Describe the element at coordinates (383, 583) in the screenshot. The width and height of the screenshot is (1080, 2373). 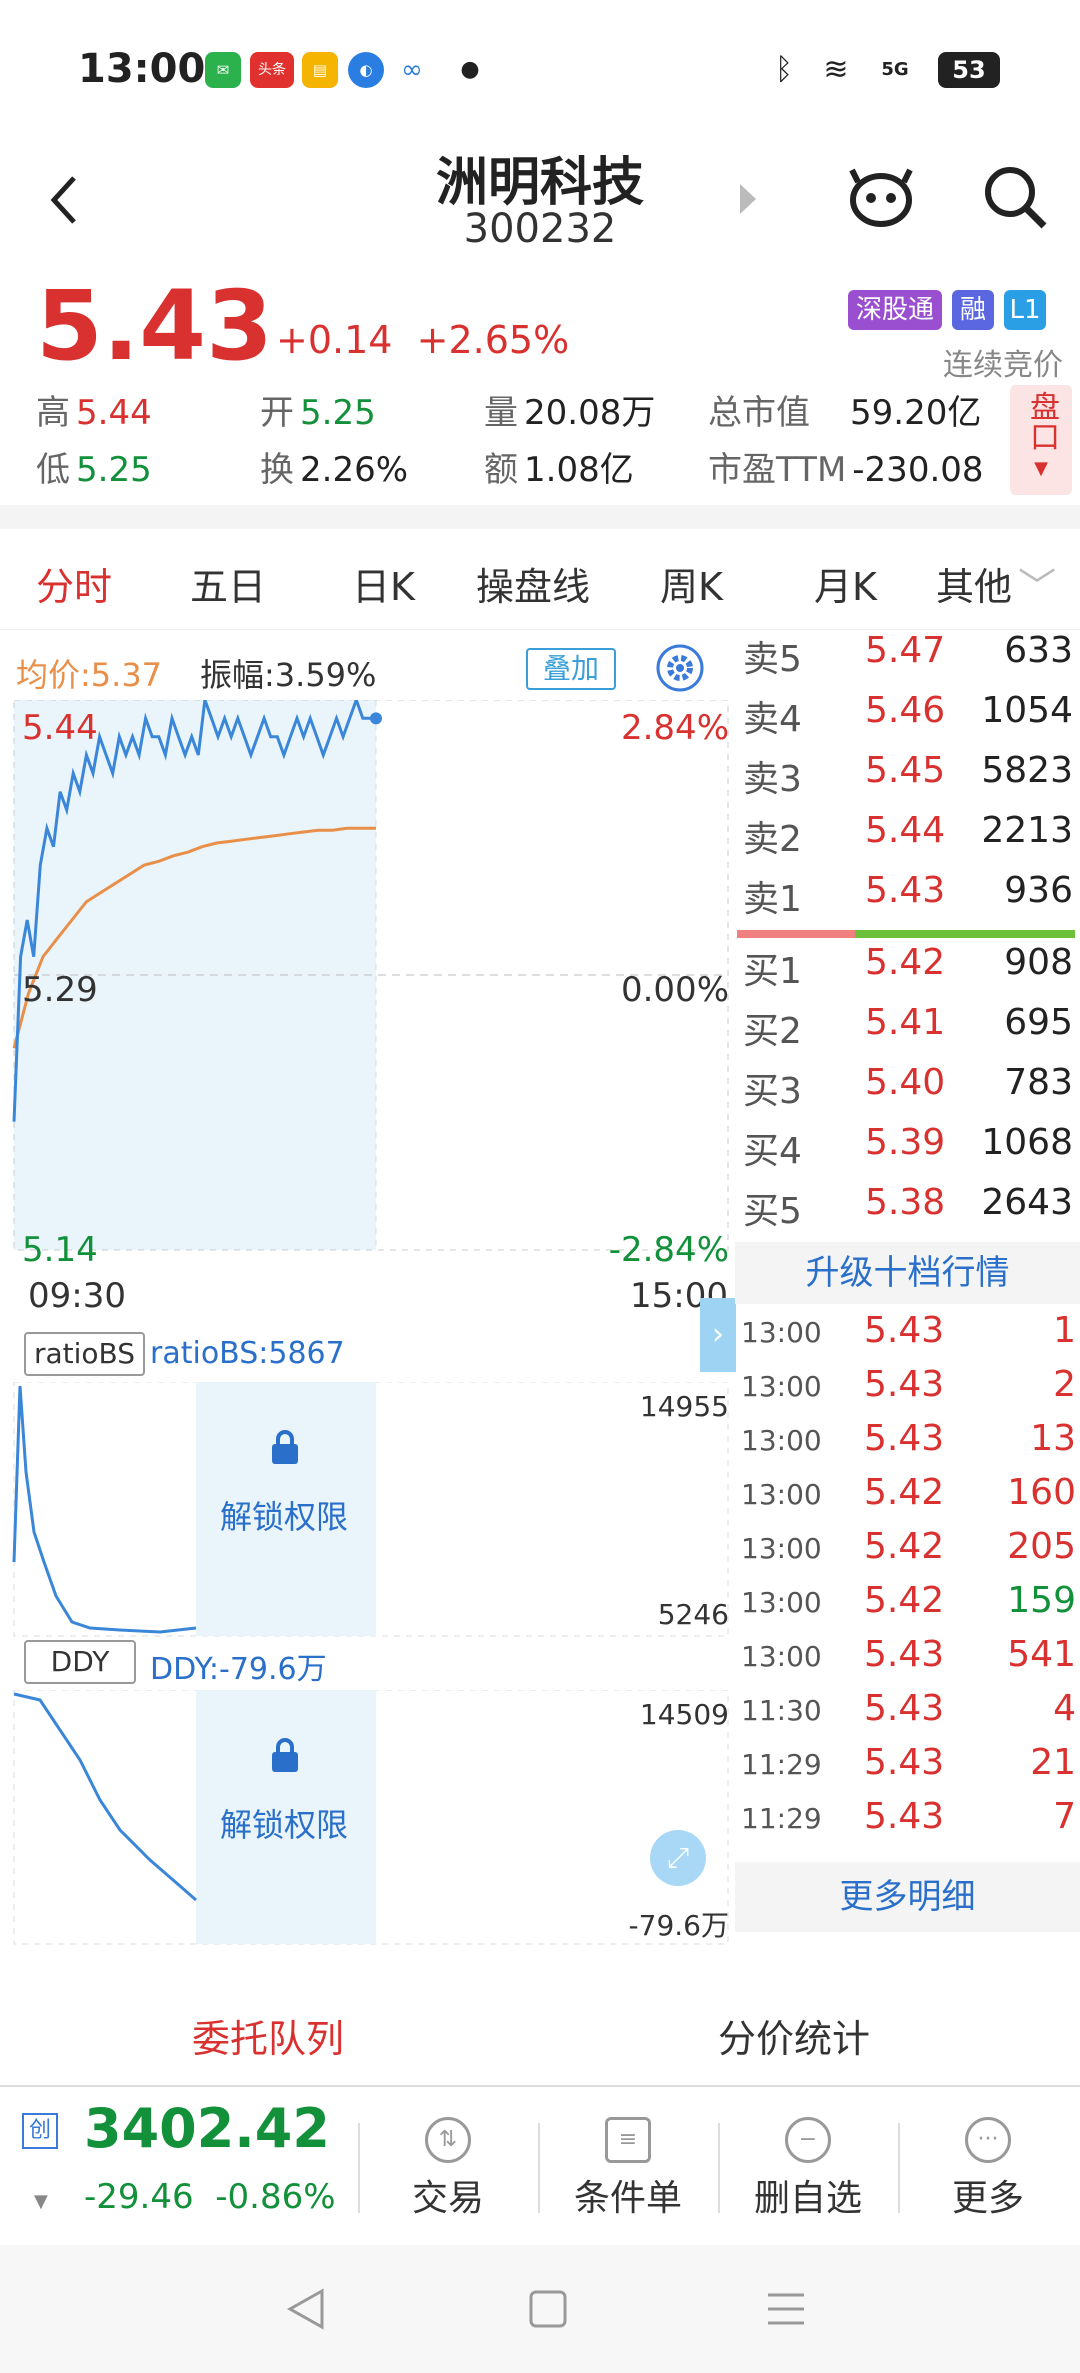
I see `tab-daily-k: 日K` at that location.